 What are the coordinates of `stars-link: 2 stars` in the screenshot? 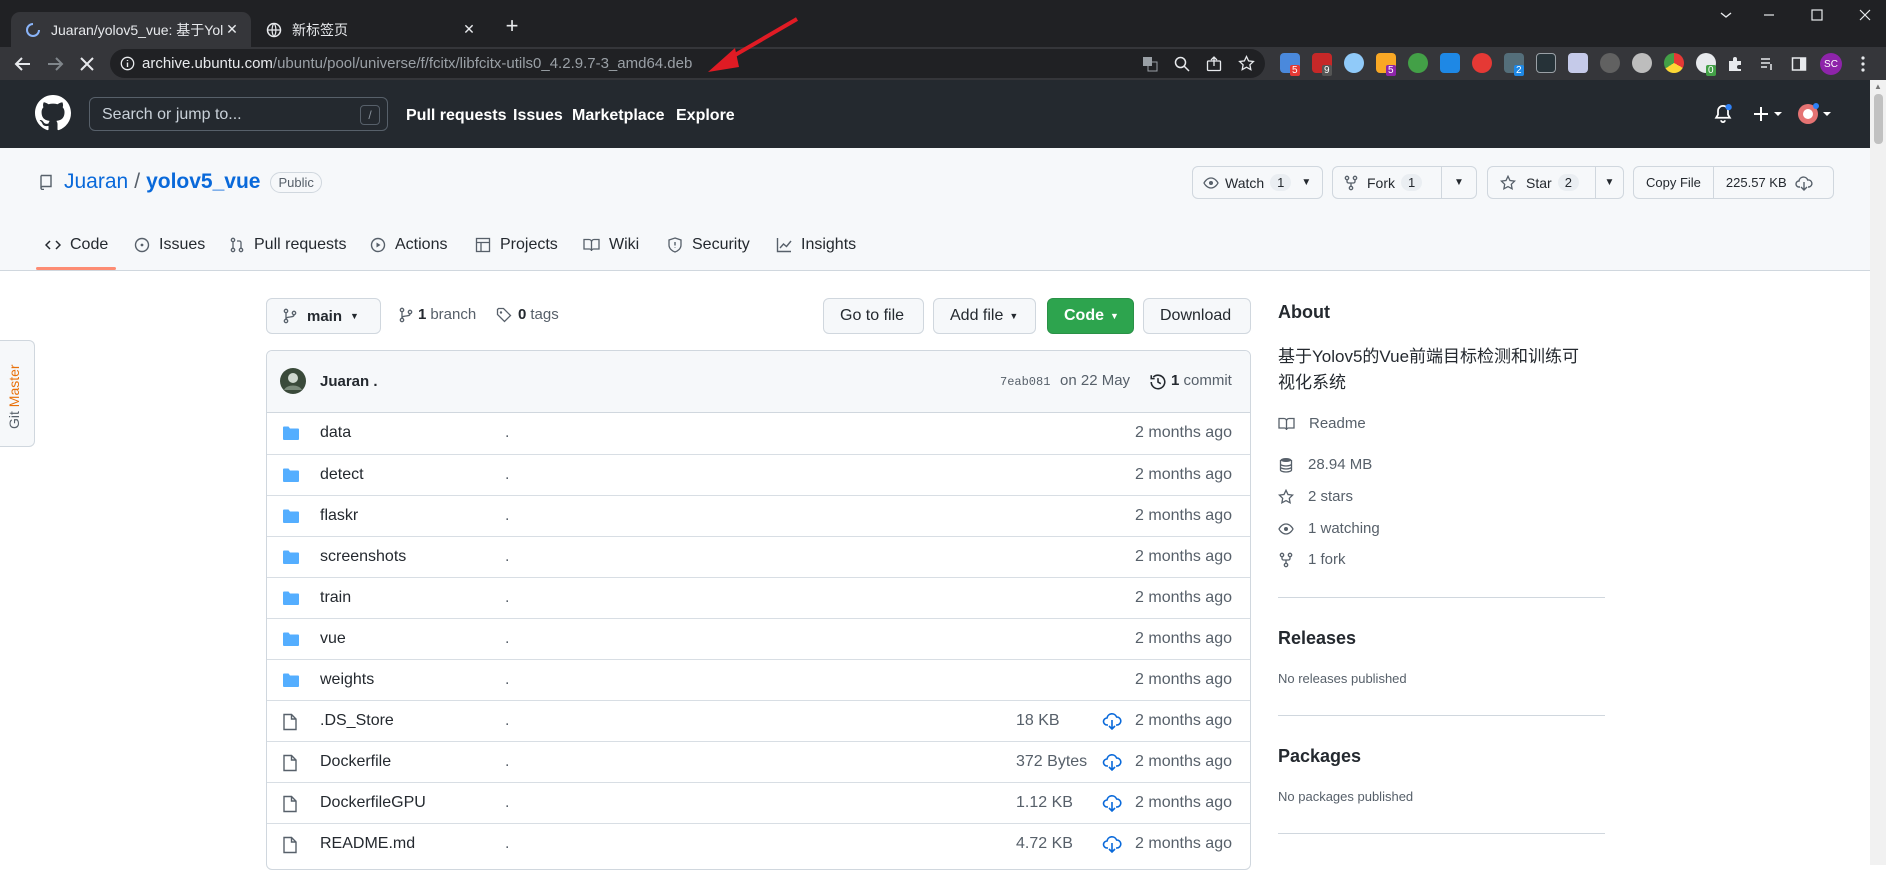 It's located at (1315, 496).